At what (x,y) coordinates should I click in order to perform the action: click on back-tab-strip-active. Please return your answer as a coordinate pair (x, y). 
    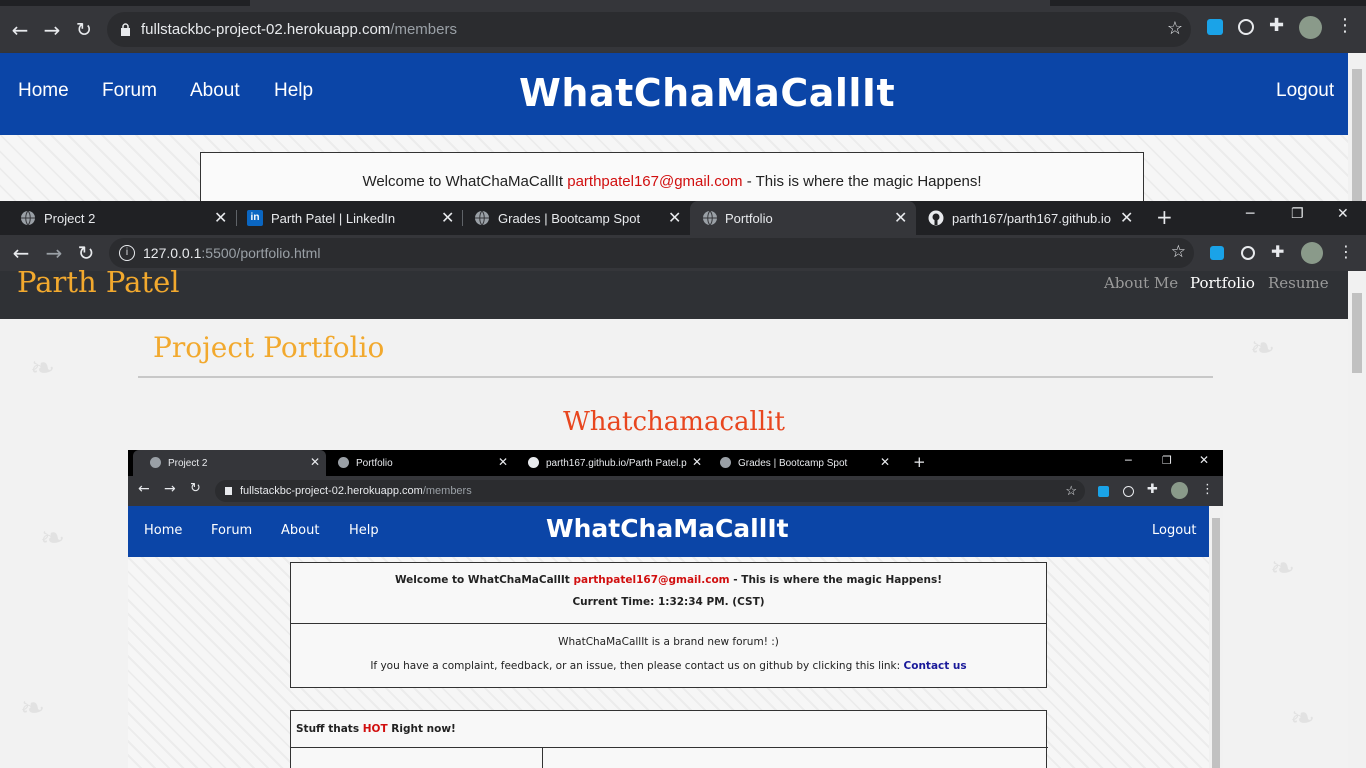
    Looking at the image, I should click on (650, 3).